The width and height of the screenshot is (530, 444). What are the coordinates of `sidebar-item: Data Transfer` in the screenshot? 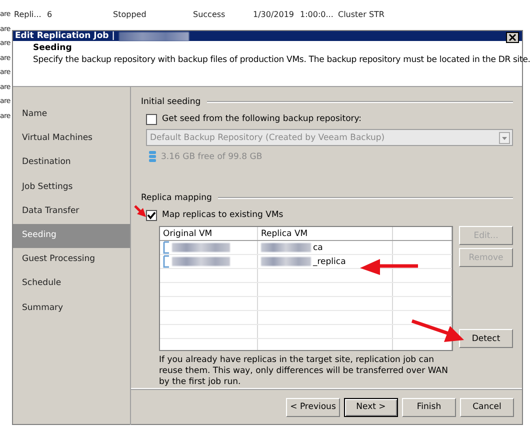 It's located at (71, 212).